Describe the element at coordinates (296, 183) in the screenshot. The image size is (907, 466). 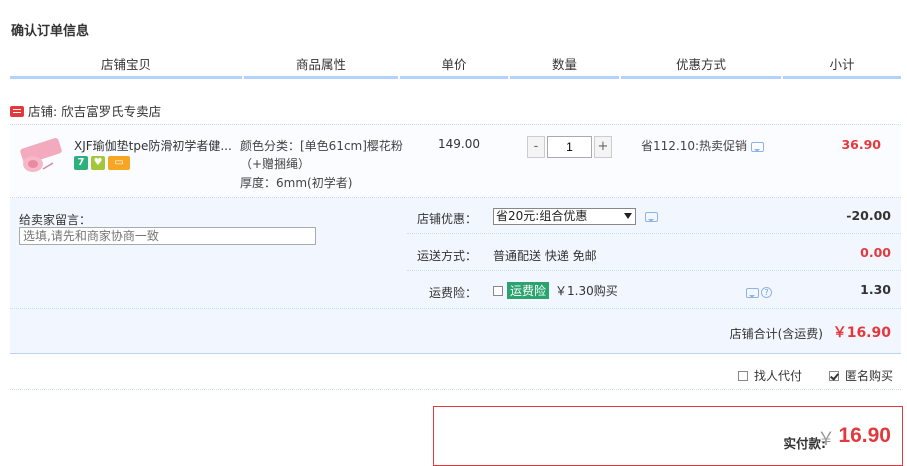
I see `product-attr-thickness: 厚度：6mm(初学者)` at that location.